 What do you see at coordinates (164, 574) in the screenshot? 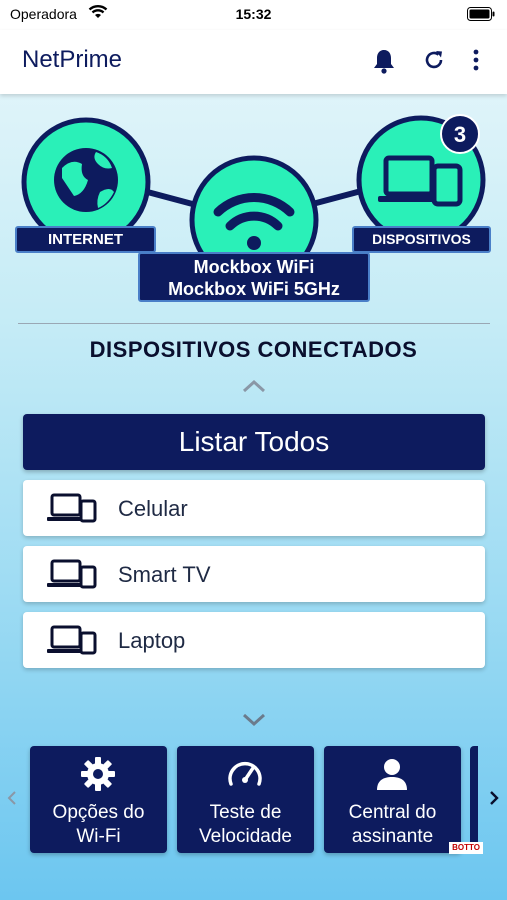
I see `device-name: Smart TV` at bounding box center [164, 574].